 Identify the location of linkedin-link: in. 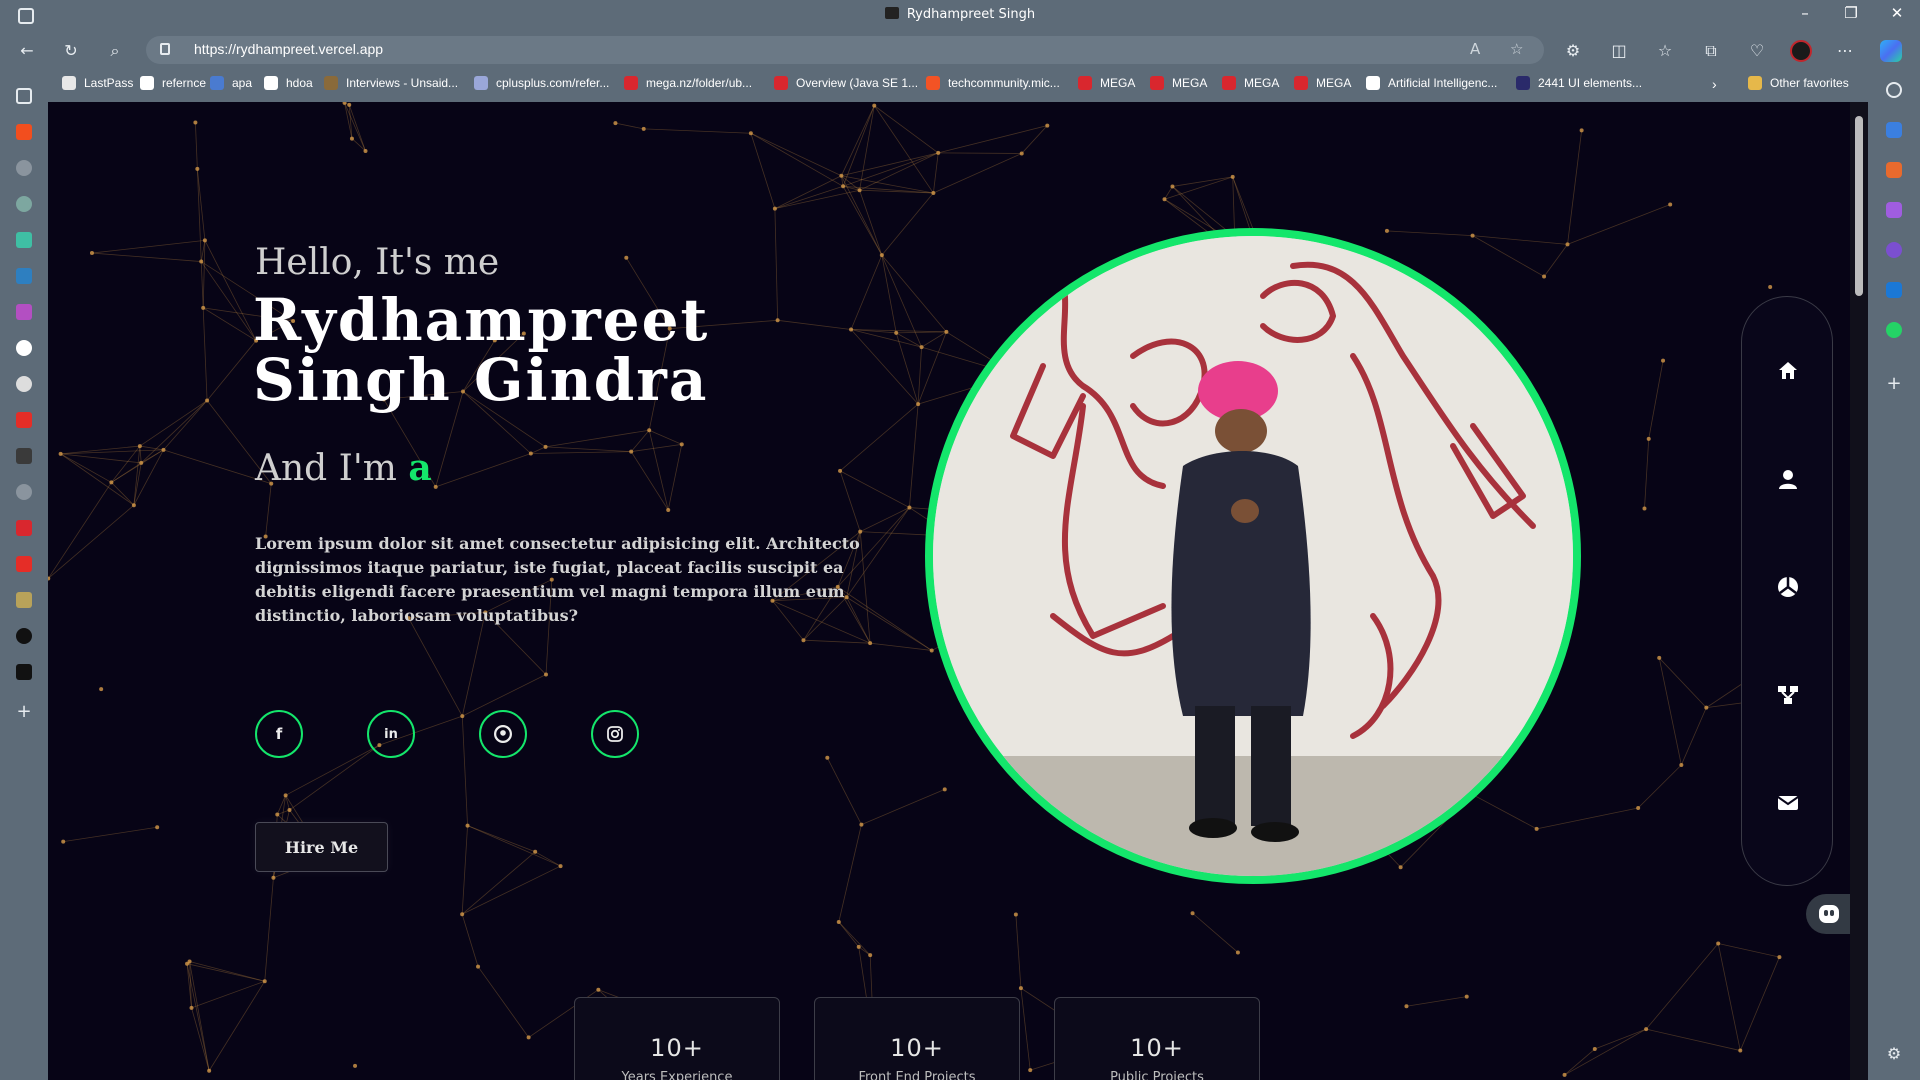
(391, 734).